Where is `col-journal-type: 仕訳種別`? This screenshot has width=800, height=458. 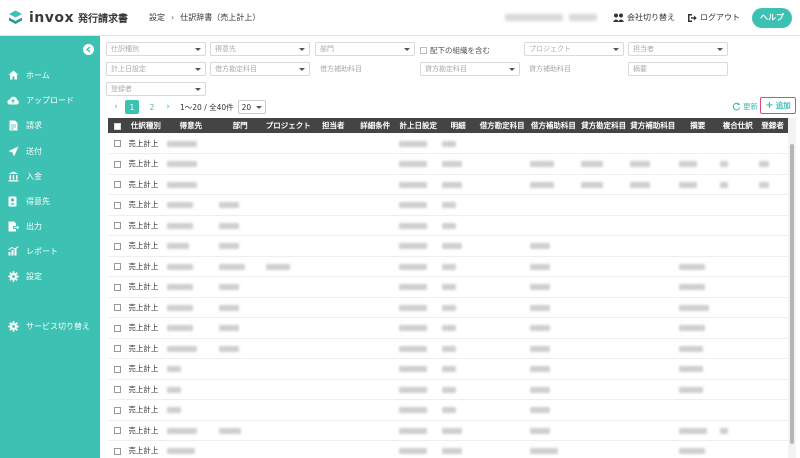 col-journal-type: 仕訳種別 is located at coordinates (146, 125).